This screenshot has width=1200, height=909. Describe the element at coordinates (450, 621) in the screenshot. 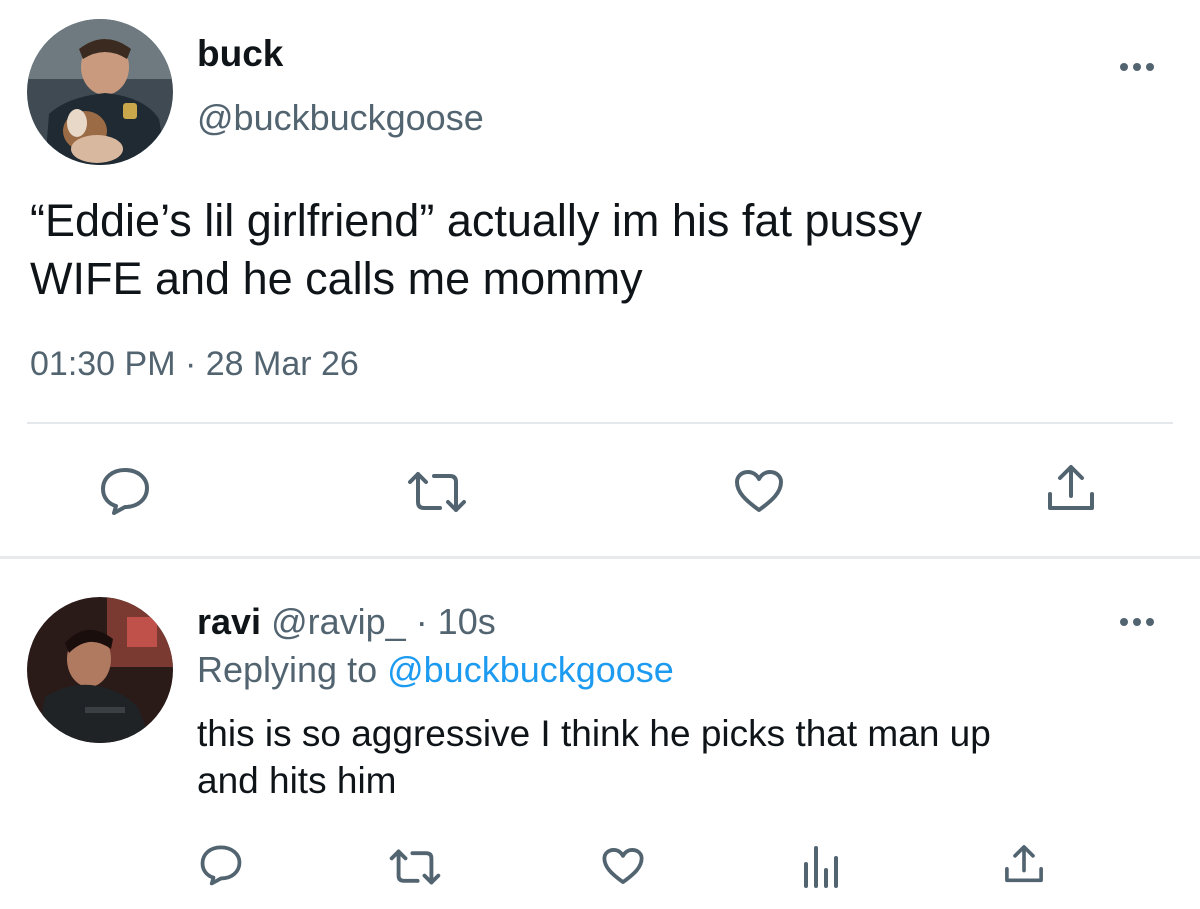

I see `reply-time: · 10s` at that location.